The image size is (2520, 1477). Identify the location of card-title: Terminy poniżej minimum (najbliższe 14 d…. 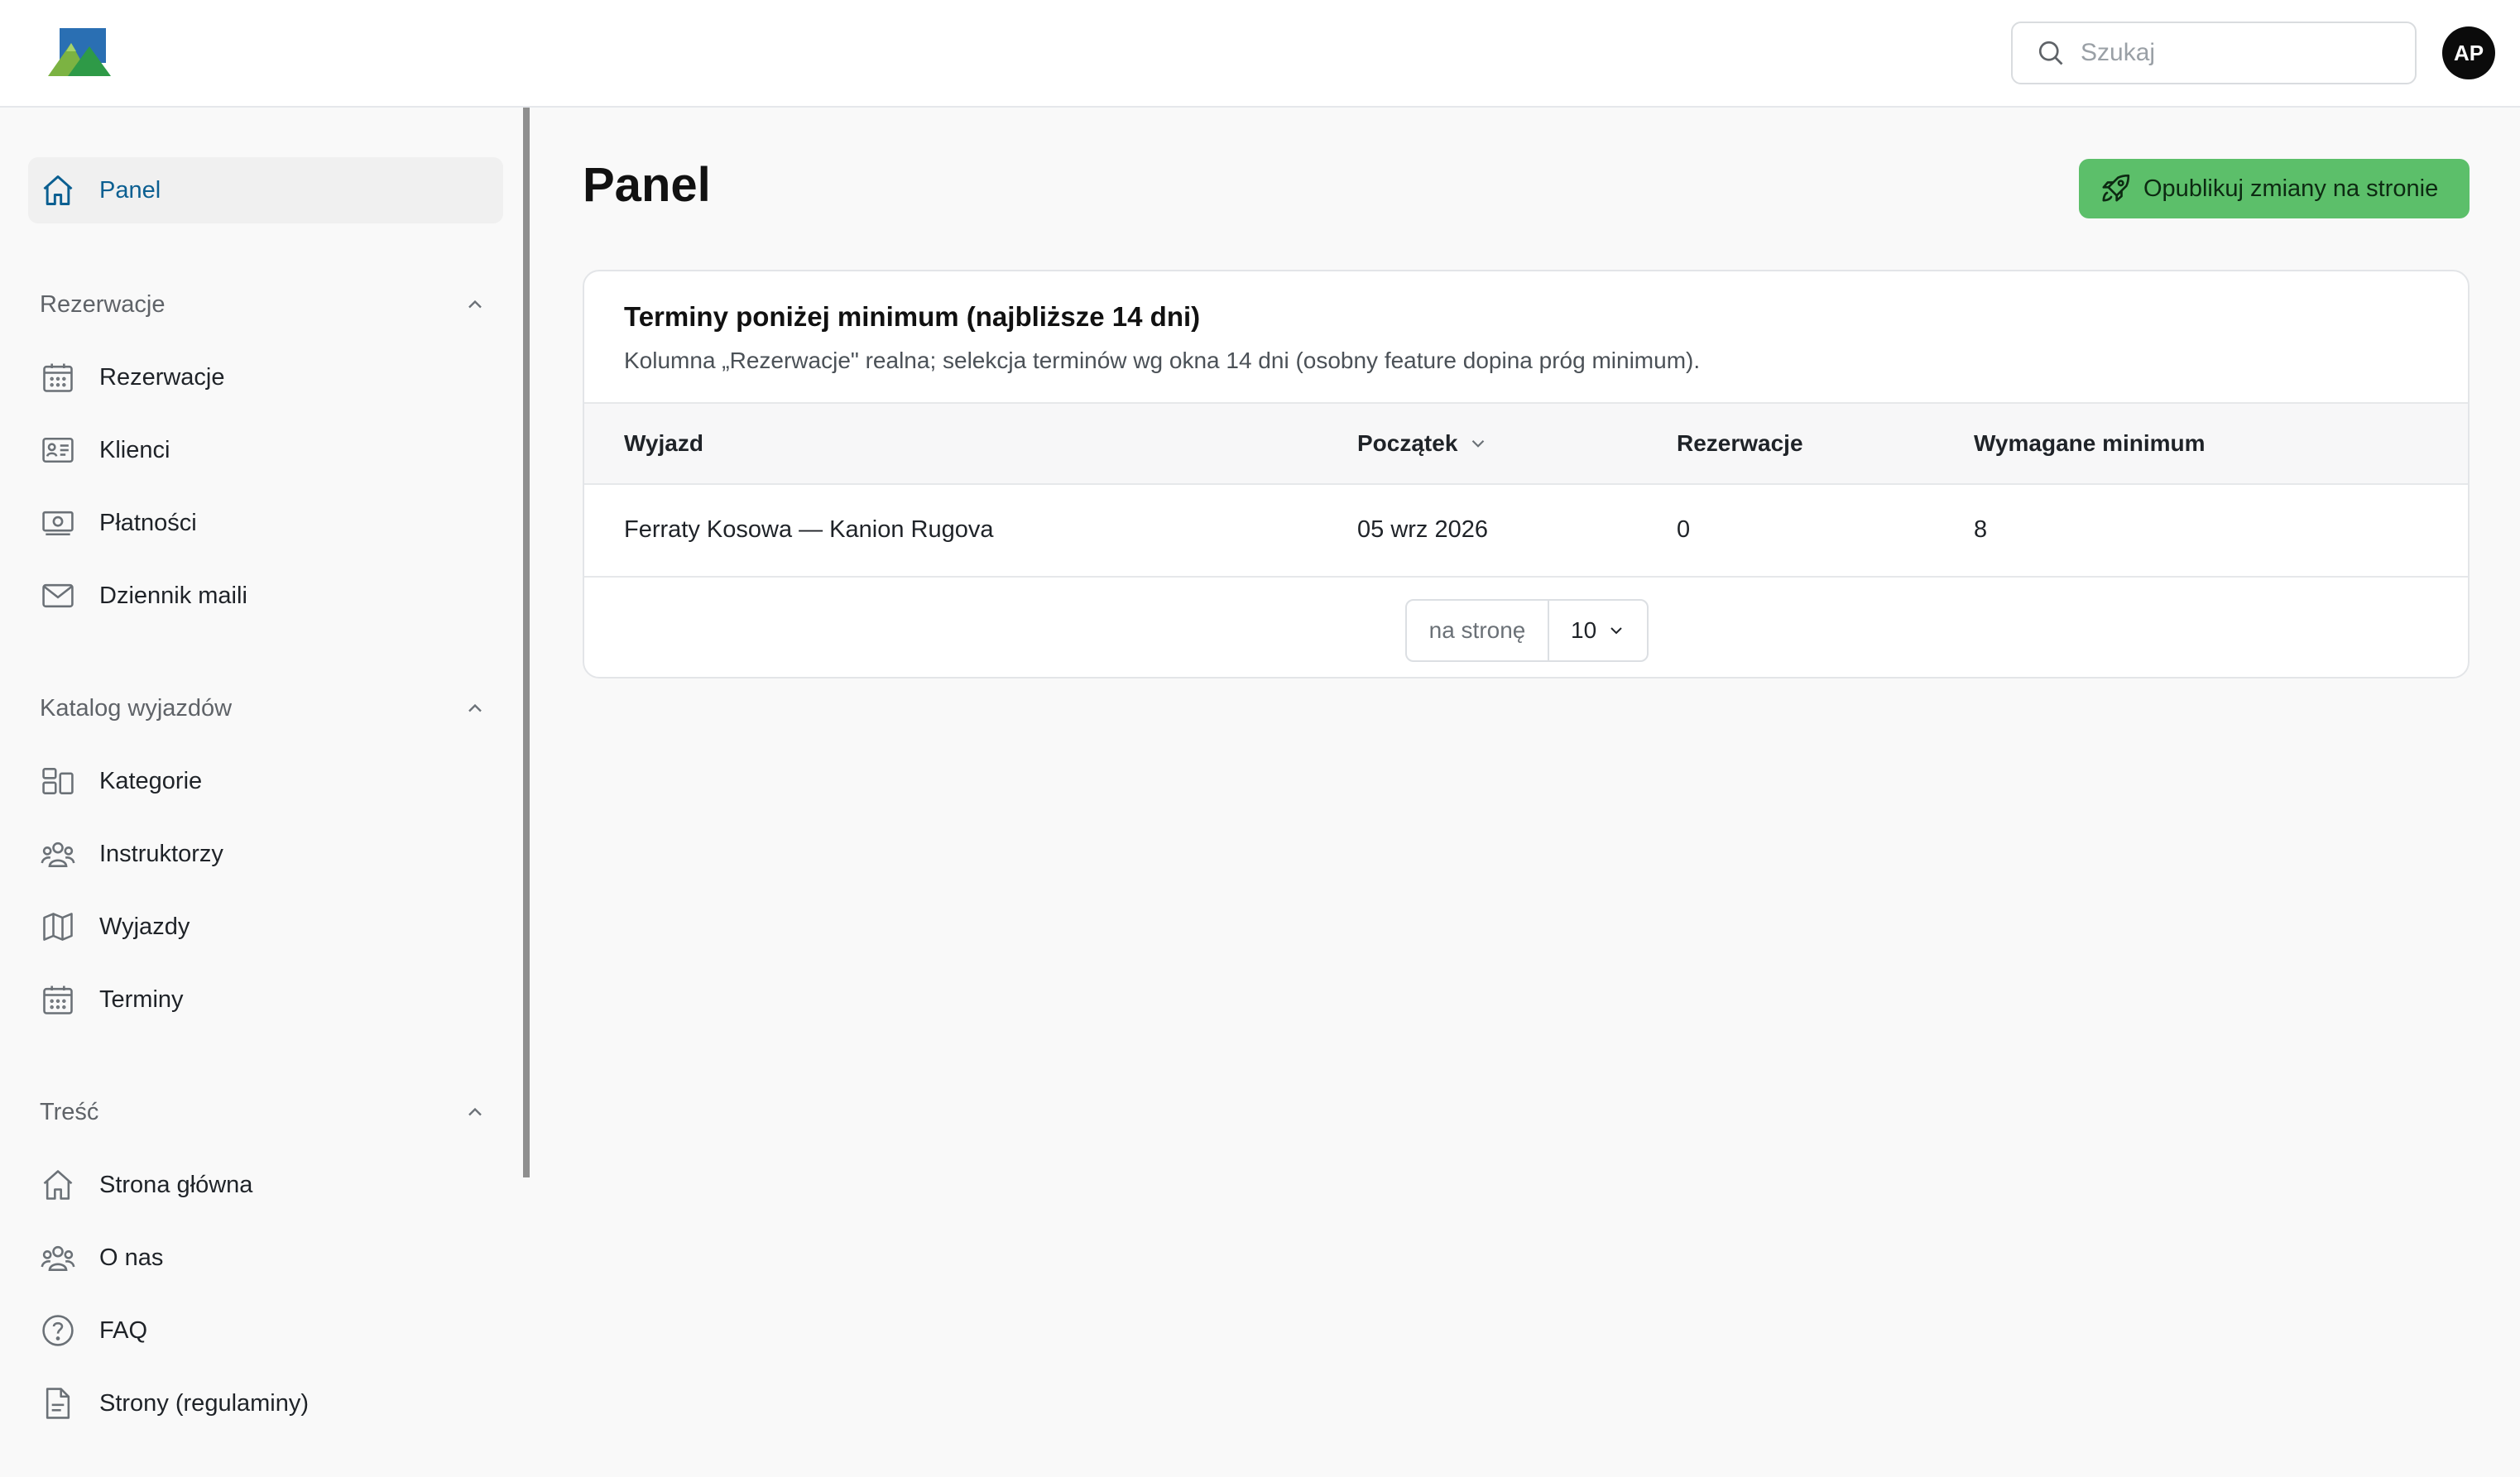
(912, 316).